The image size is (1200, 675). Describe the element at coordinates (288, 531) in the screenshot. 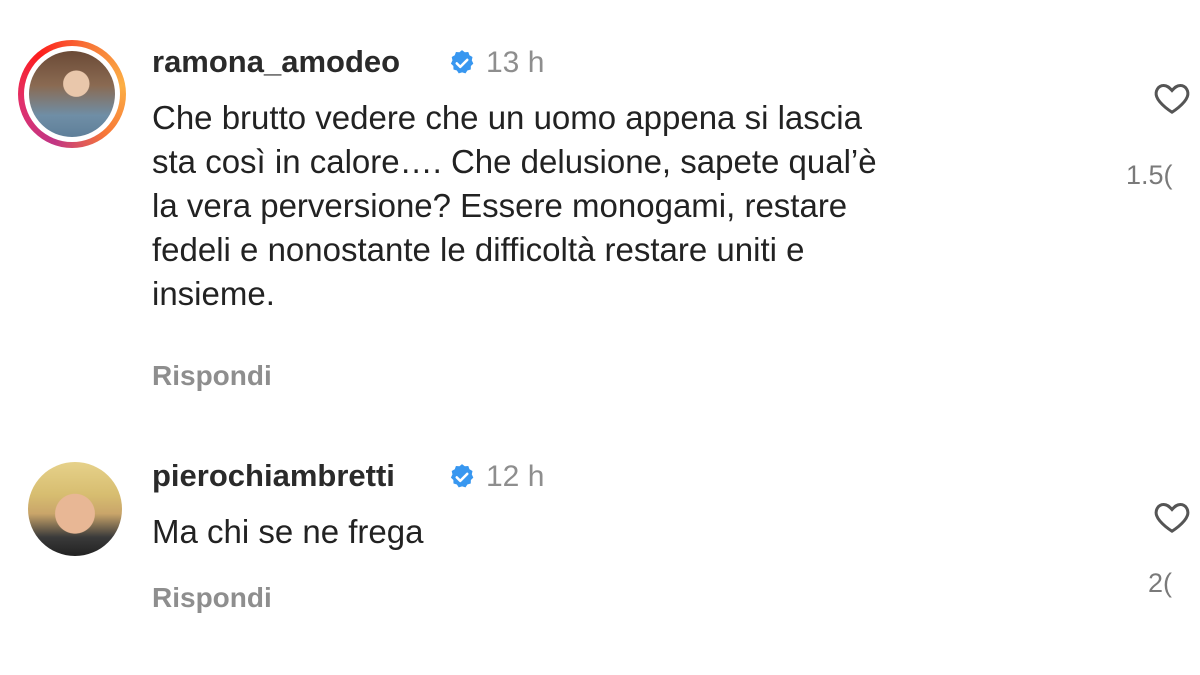

I see `comment-text-line: Ma chi se ne frega` at that location.